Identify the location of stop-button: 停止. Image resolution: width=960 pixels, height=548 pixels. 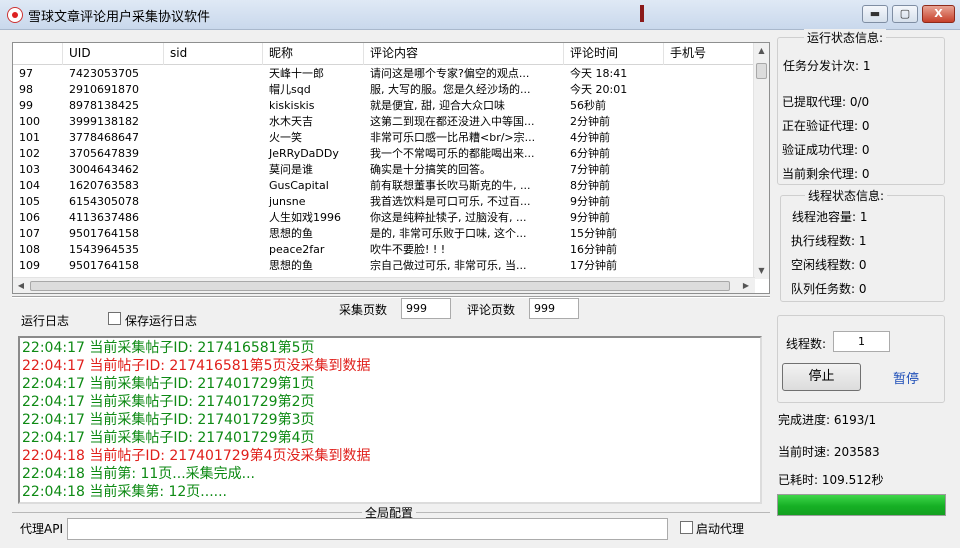
(821, 377).